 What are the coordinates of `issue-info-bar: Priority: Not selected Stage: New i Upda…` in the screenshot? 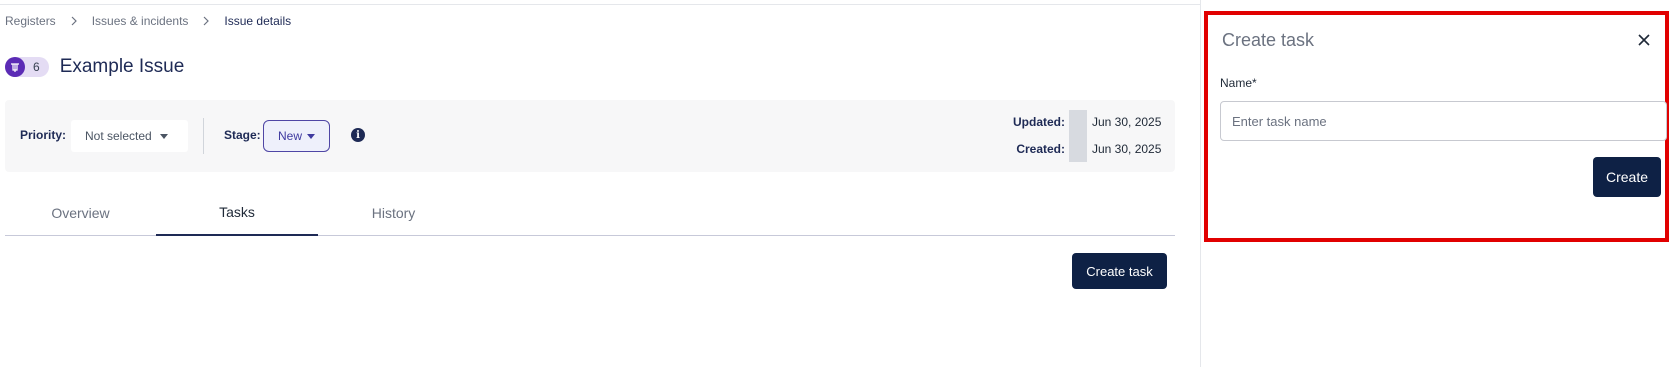 It's located at (590, 136).